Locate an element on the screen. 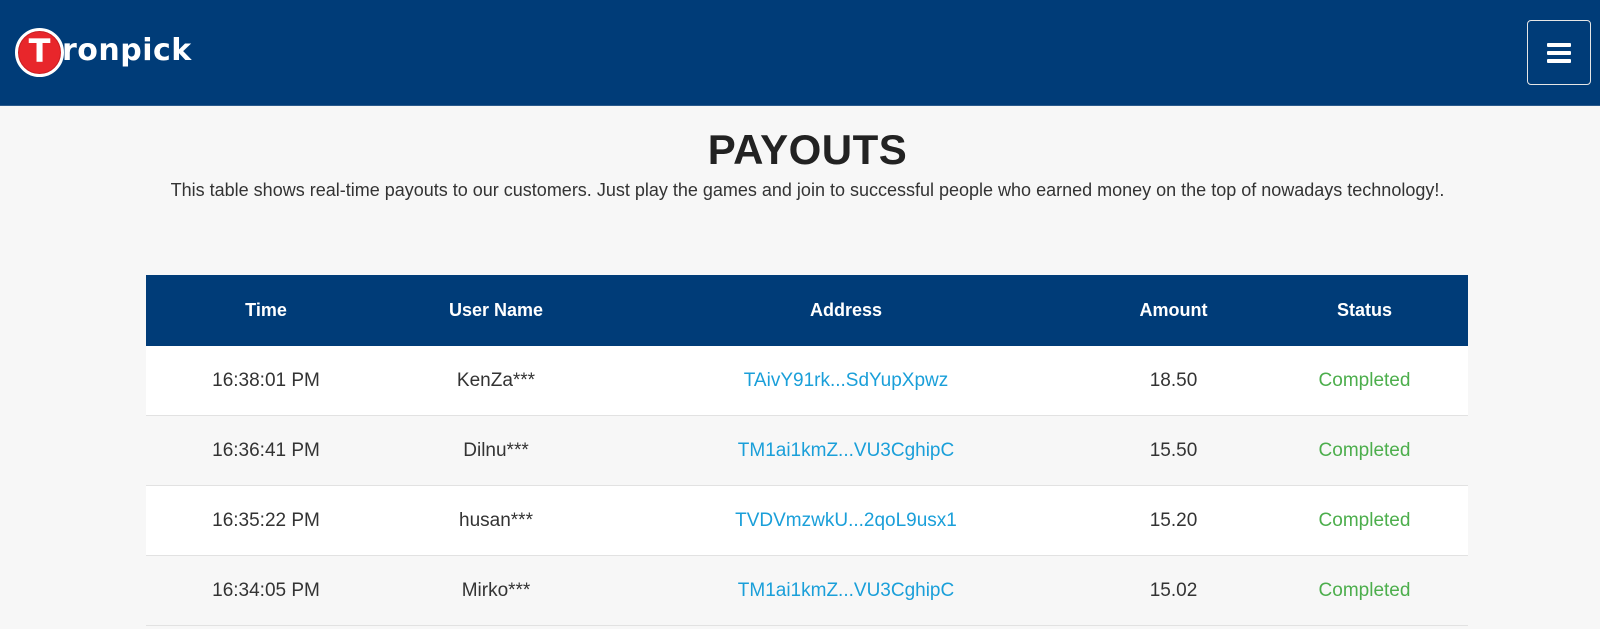 The width and height of the screenshot is (1600, 629). site-logo: T ronpick is located at coordinates (103, 52).